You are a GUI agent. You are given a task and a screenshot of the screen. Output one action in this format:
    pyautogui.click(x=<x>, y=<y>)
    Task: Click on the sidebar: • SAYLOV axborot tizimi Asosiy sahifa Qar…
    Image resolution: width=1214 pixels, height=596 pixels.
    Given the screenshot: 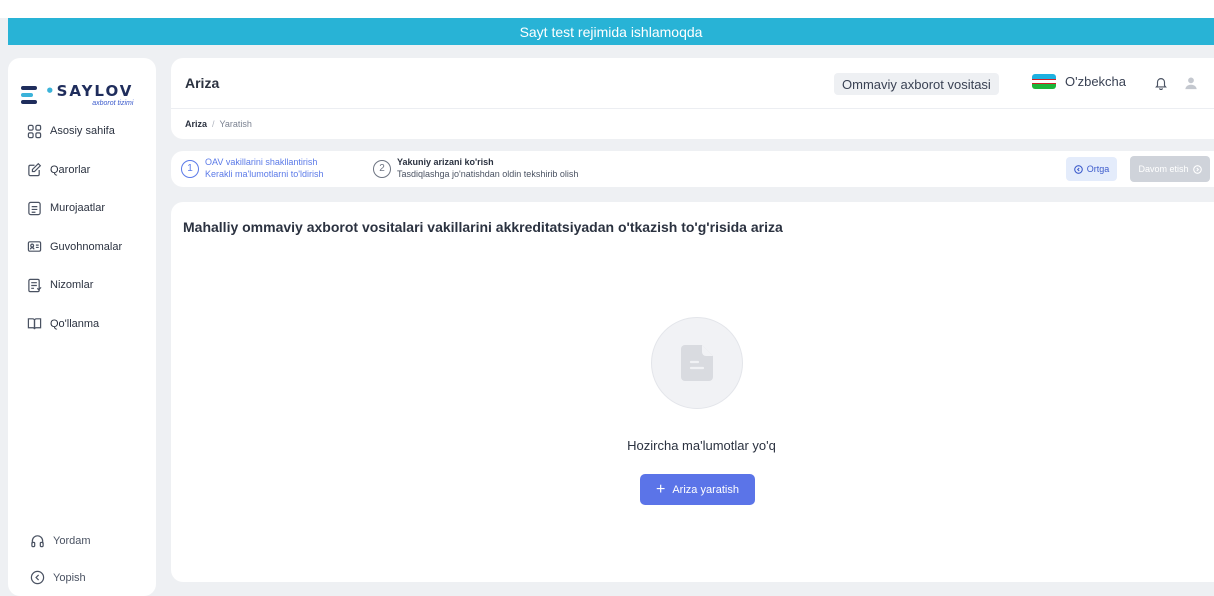 What is the action you would take?
    pyautogui.click(x=82, y=327)
    